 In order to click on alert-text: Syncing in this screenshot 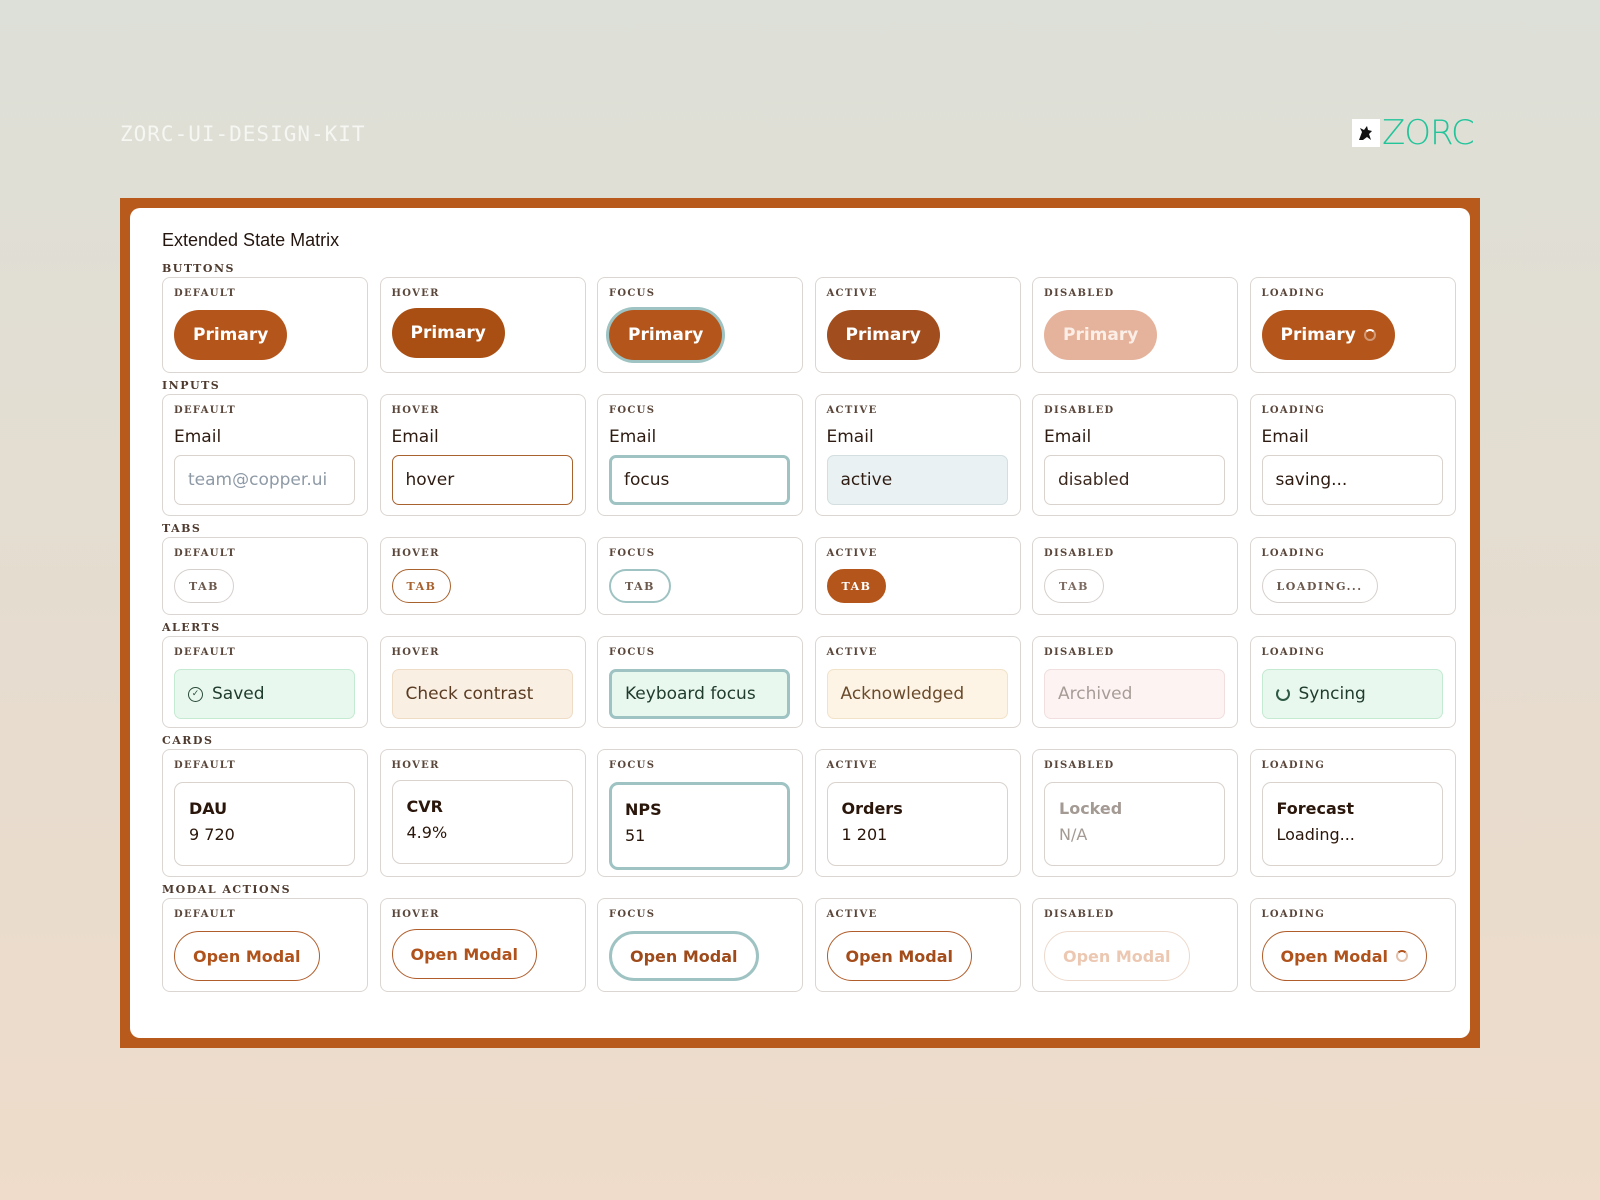, I will do `click(1332, 694)`.